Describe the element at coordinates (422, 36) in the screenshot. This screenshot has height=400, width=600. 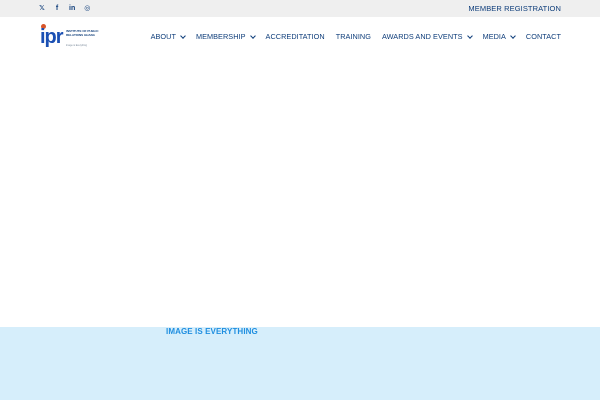
I see `nav-label: AWARDS AND EVENTS` at that location.